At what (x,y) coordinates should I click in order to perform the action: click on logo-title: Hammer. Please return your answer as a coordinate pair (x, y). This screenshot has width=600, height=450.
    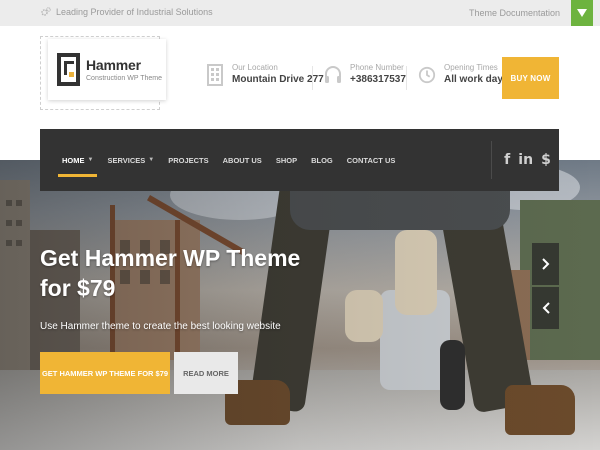
    Looking at the image, I should click on (113, 65).